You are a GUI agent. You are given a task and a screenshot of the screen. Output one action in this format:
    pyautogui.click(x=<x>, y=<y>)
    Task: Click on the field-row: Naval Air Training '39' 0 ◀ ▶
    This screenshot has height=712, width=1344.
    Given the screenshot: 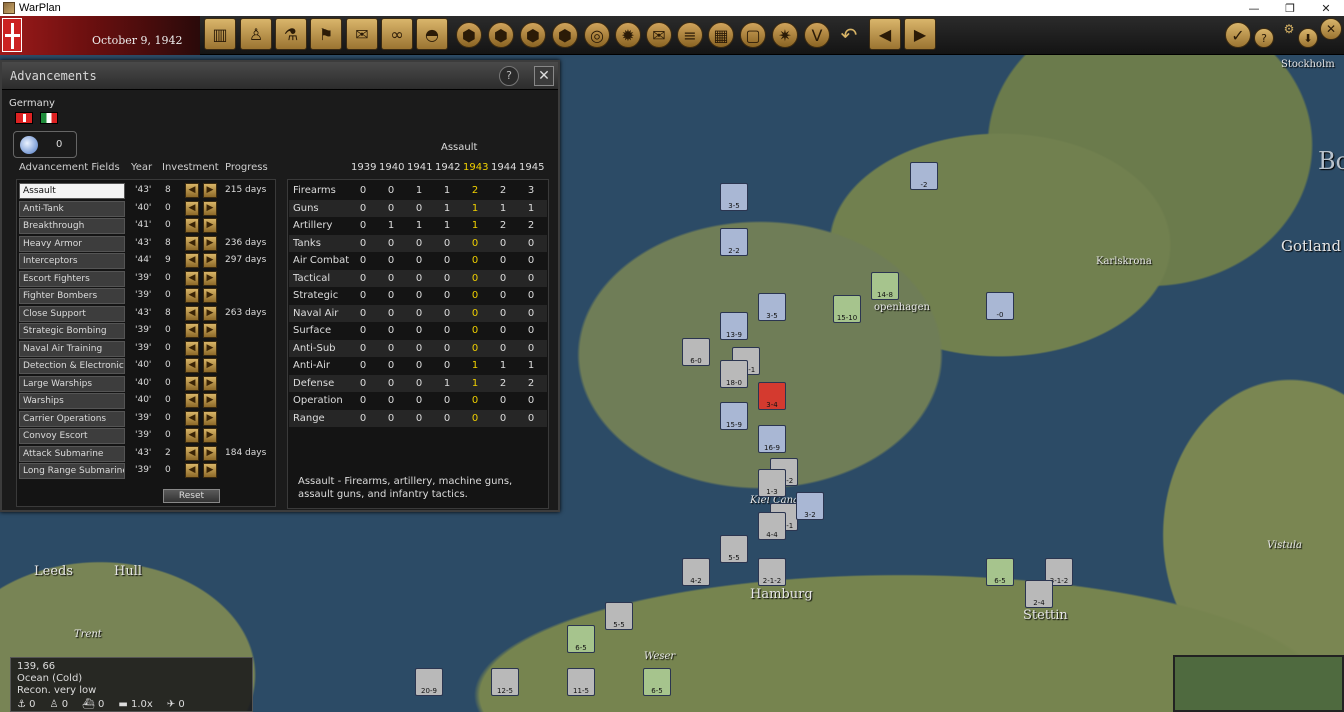 What is the action you would take?
    pyautogui.click(x=147, y=348)
    